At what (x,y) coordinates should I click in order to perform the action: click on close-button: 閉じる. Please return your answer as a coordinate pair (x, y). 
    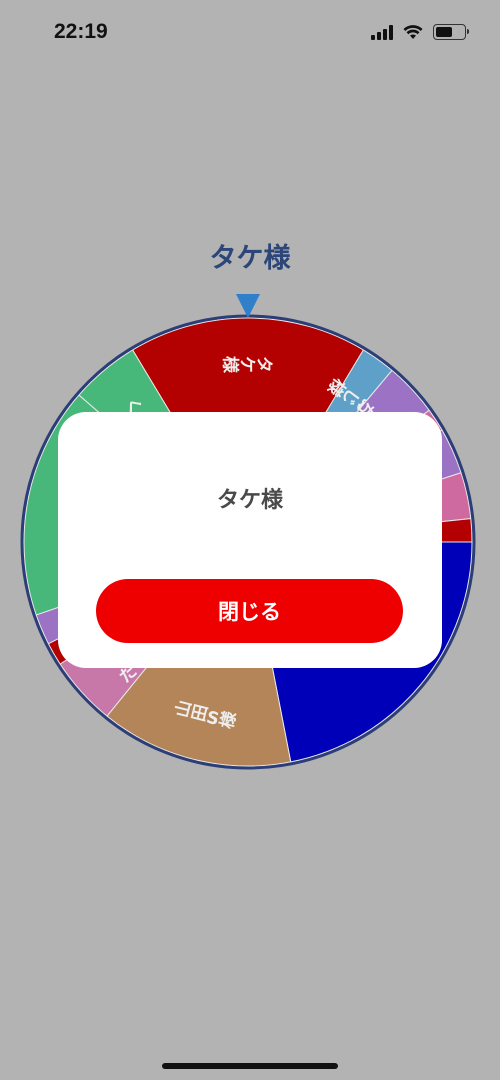
    Looking at the image, I should click on (249, 611).